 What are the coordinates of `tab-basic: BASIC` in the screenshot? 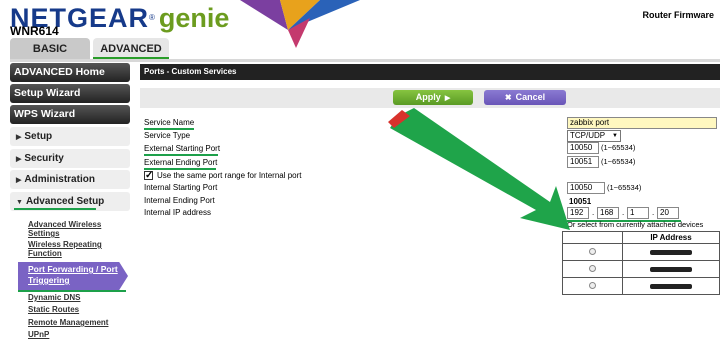 It's located at (50, 49).